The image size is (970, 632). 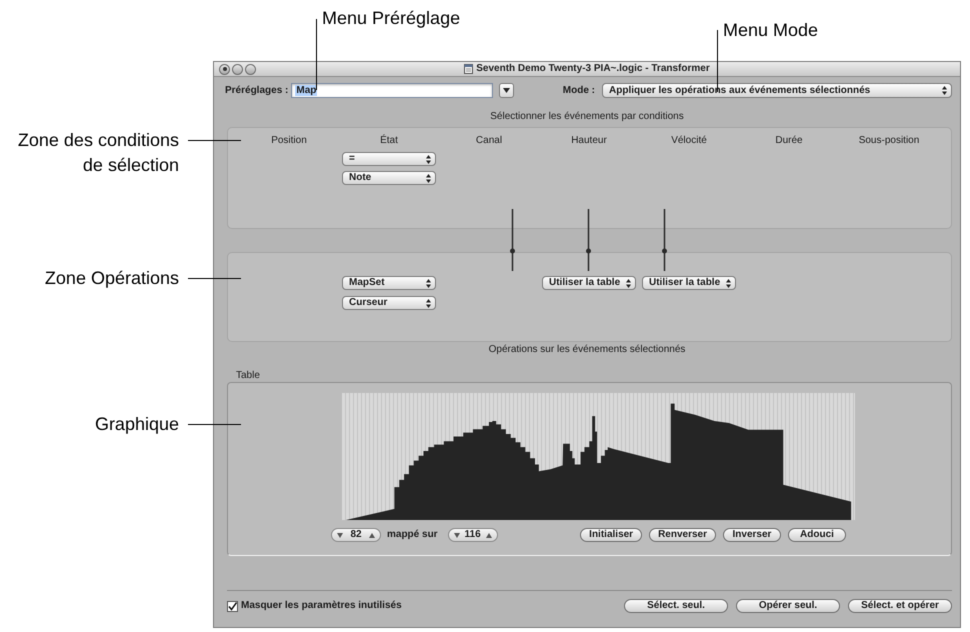 I want to click on action-button: Opérer seul., so click(x=788, y=606).